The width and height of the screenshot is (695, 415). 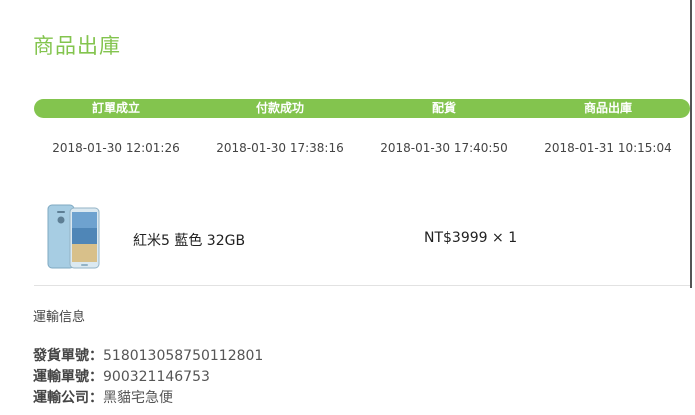 What do you see at coordinates (68, 398) in the screenshot?
I see `shipping-label-carrier: 運輸公司：` at bounding box center [68, 398].